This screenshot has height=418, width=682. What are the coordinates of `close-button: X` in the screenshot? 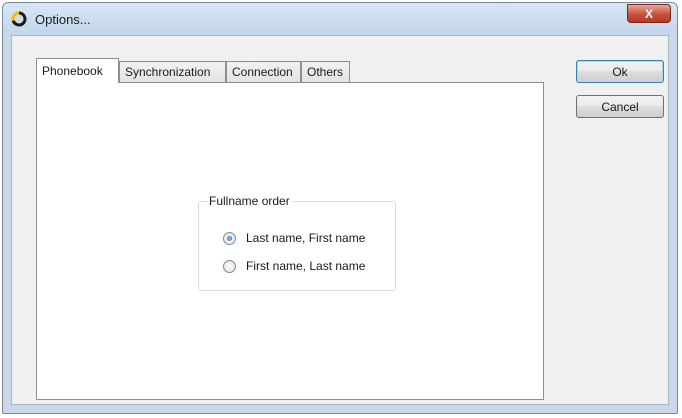 It's located at (649, 13).